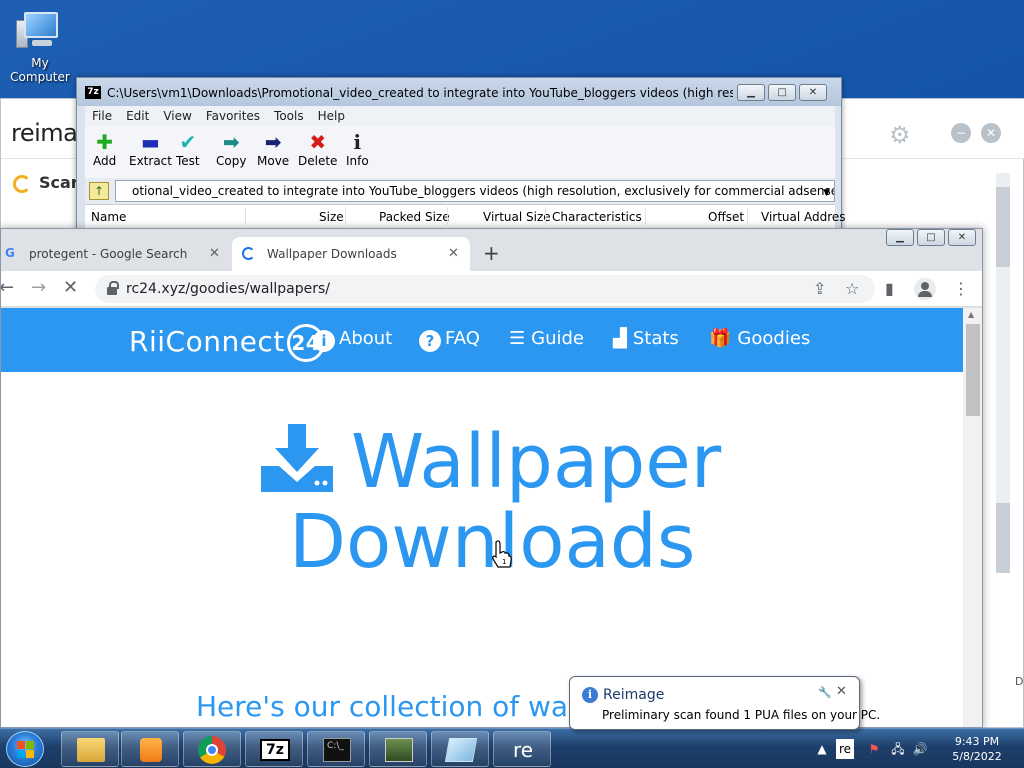 The width and height of the screenshot is (1024, 768). Describe the element at coordinates (46, 183) in the screenshot. I see `reimage-scan-status: Scar` at that location.